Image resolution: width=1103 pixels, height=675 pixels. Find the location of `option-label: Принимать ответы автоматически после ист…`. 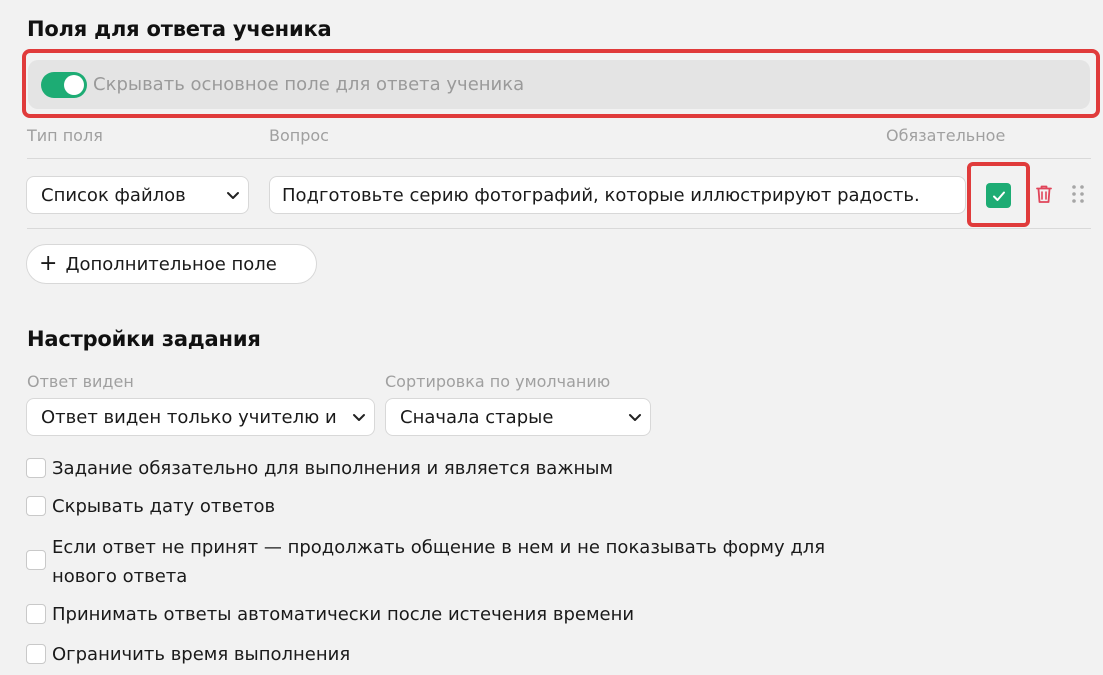

option-label: Принимать ответы автоматически после ист… is located at coordinates (343, 614).